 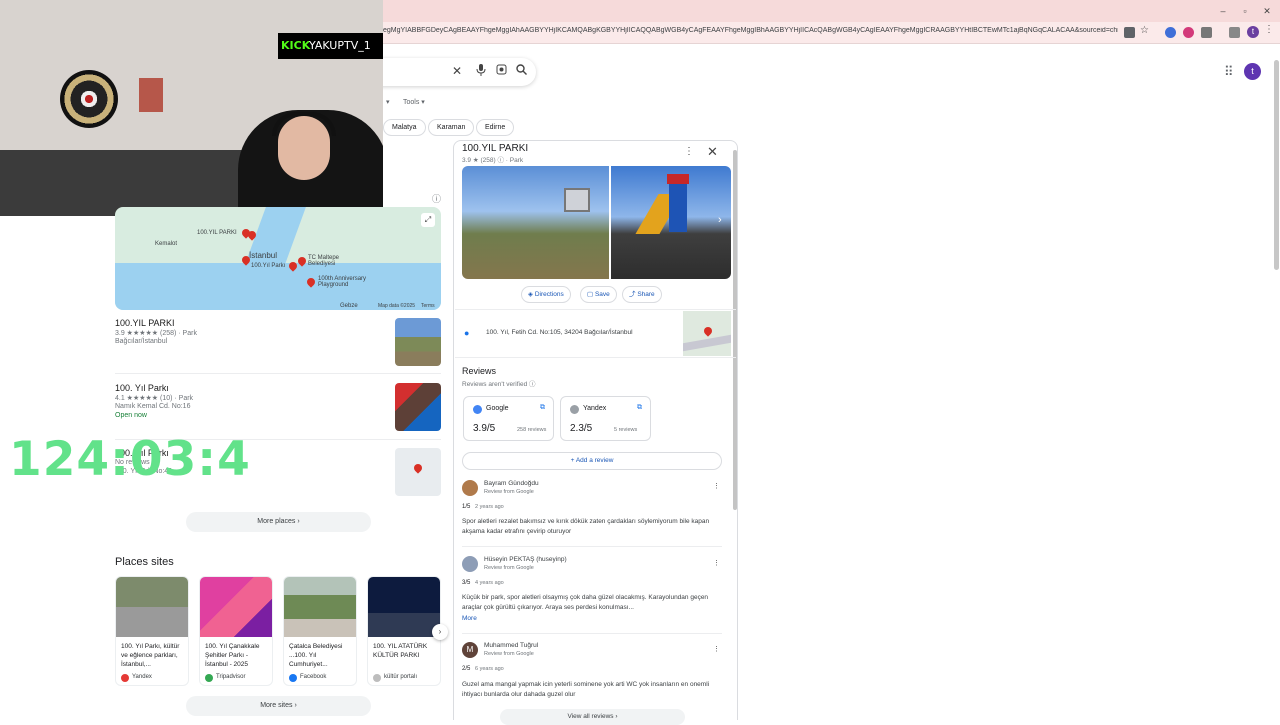 I want to click on reviews-title: Reviews, so click(x=479, y=371).